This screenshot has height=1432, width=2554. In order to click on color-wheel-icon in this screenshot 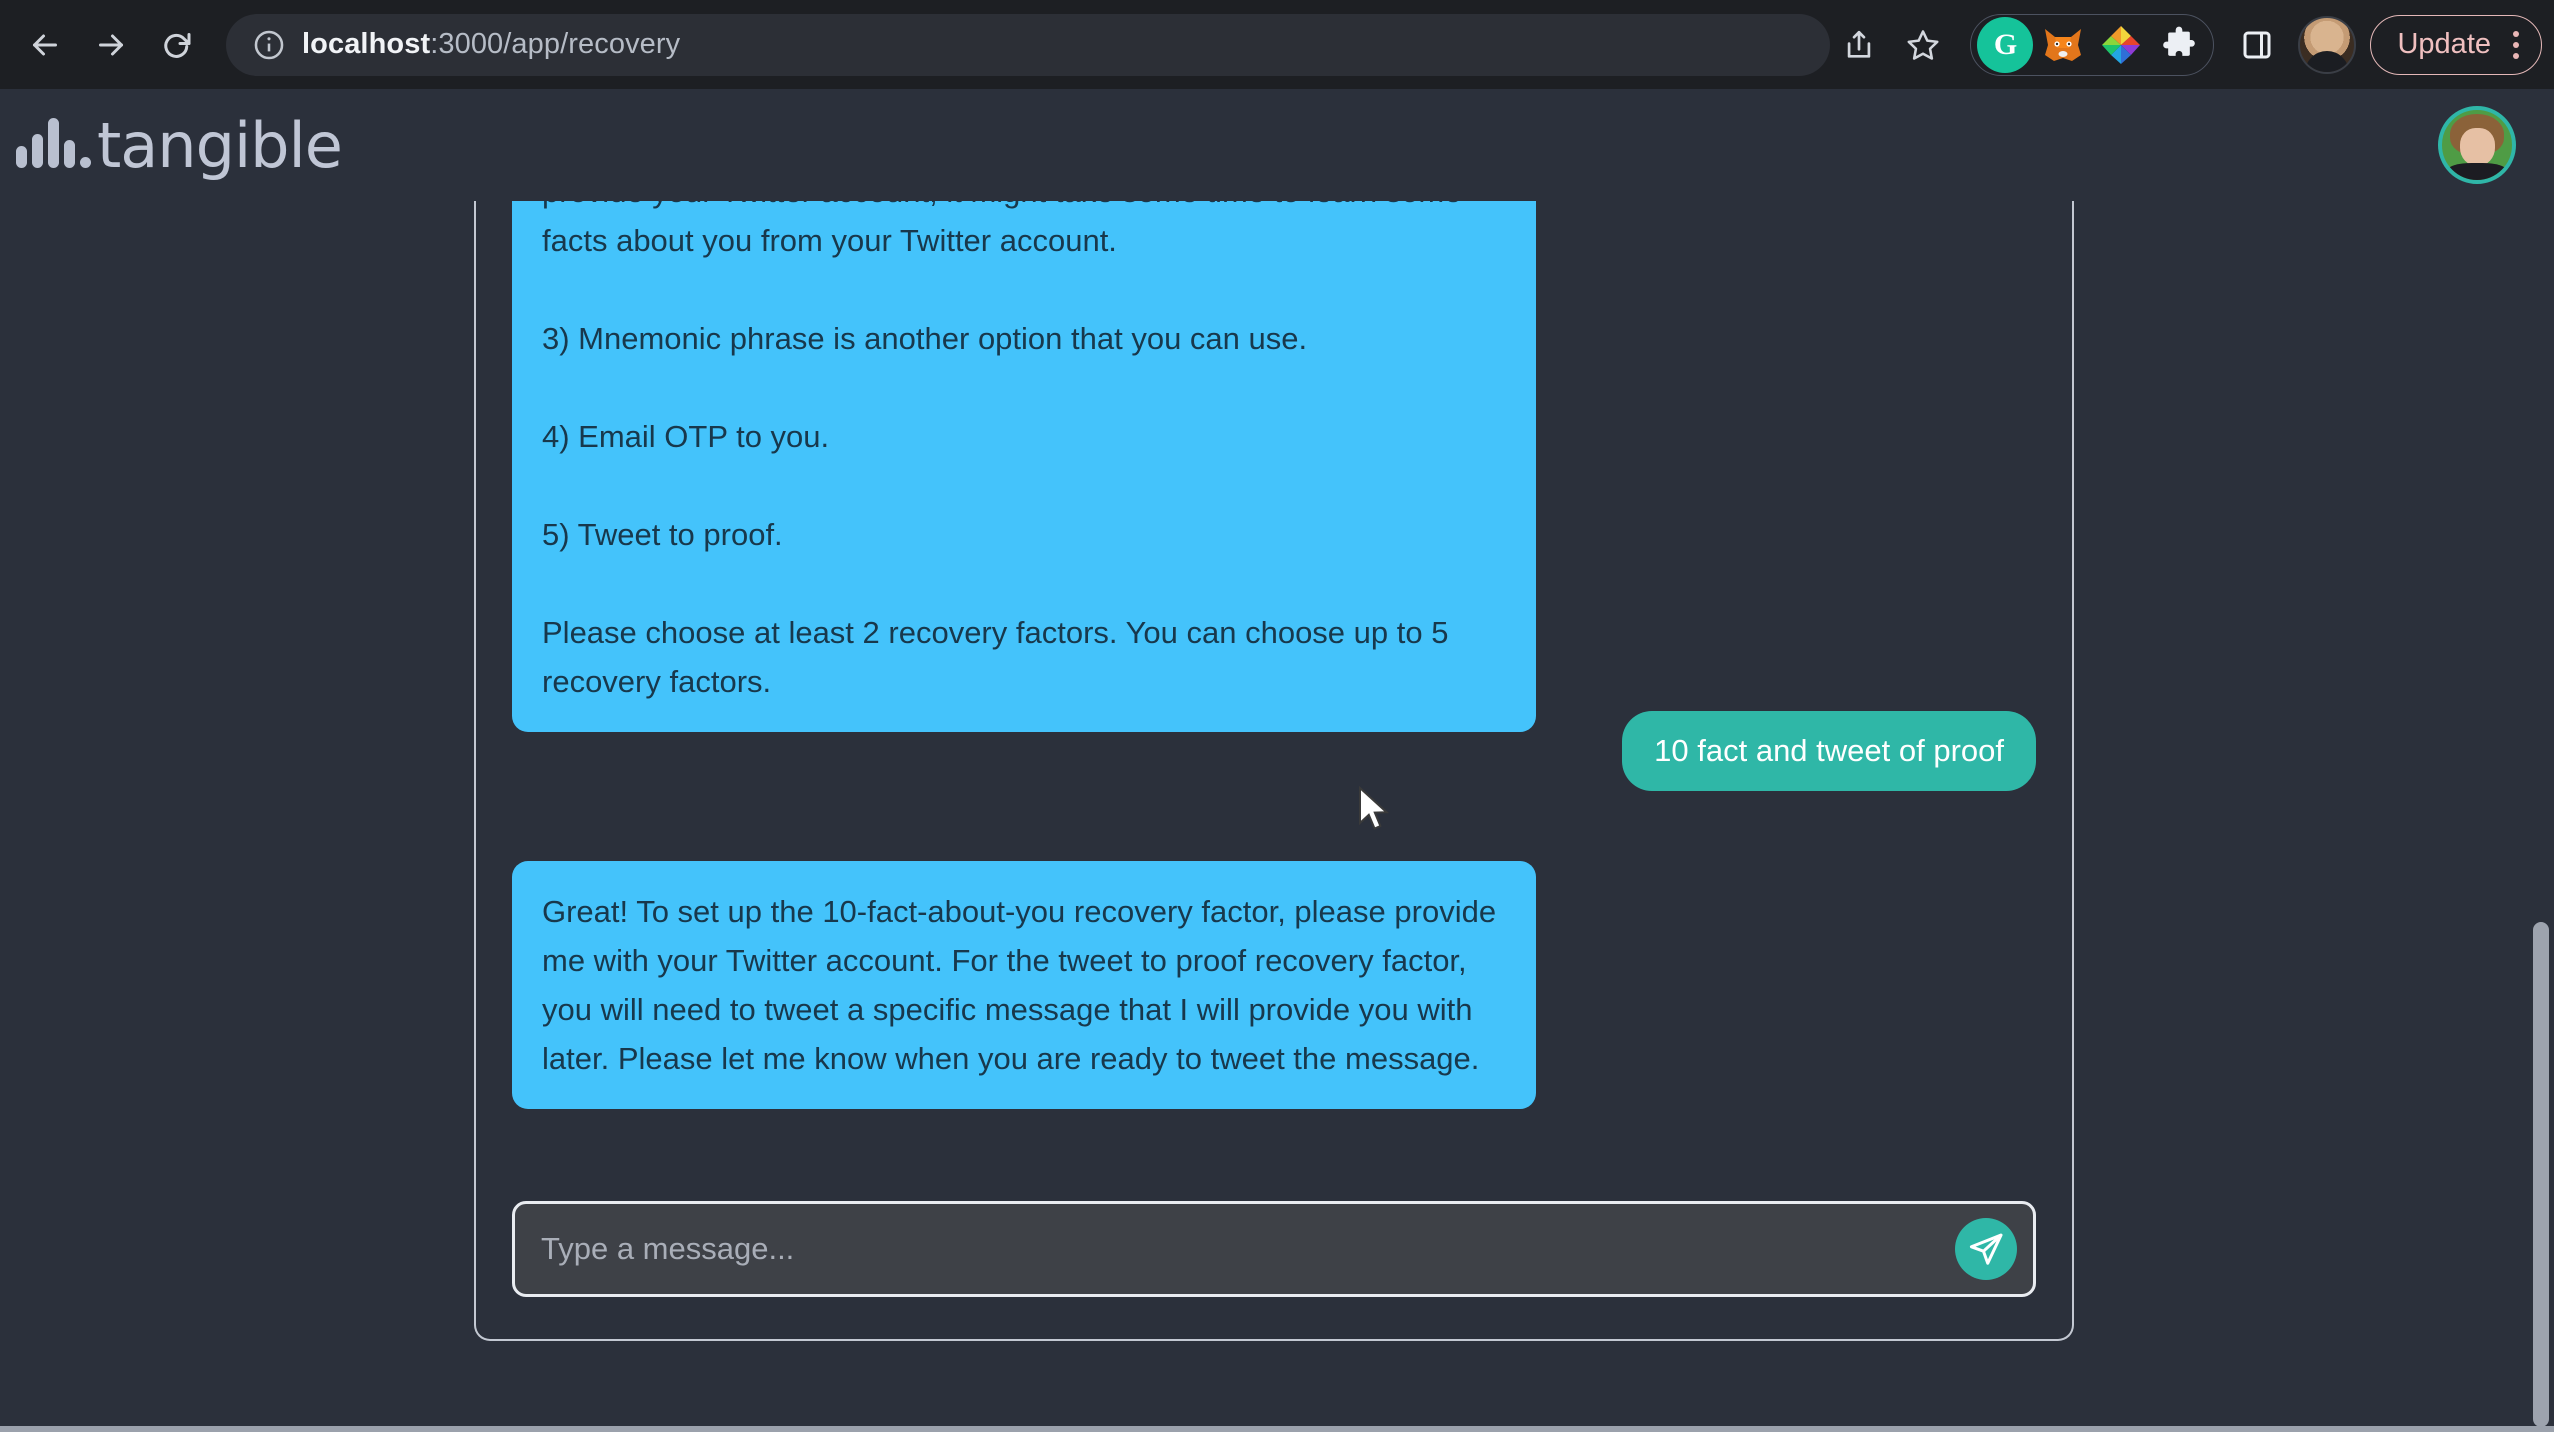, I will do `click(2121, 44)`.